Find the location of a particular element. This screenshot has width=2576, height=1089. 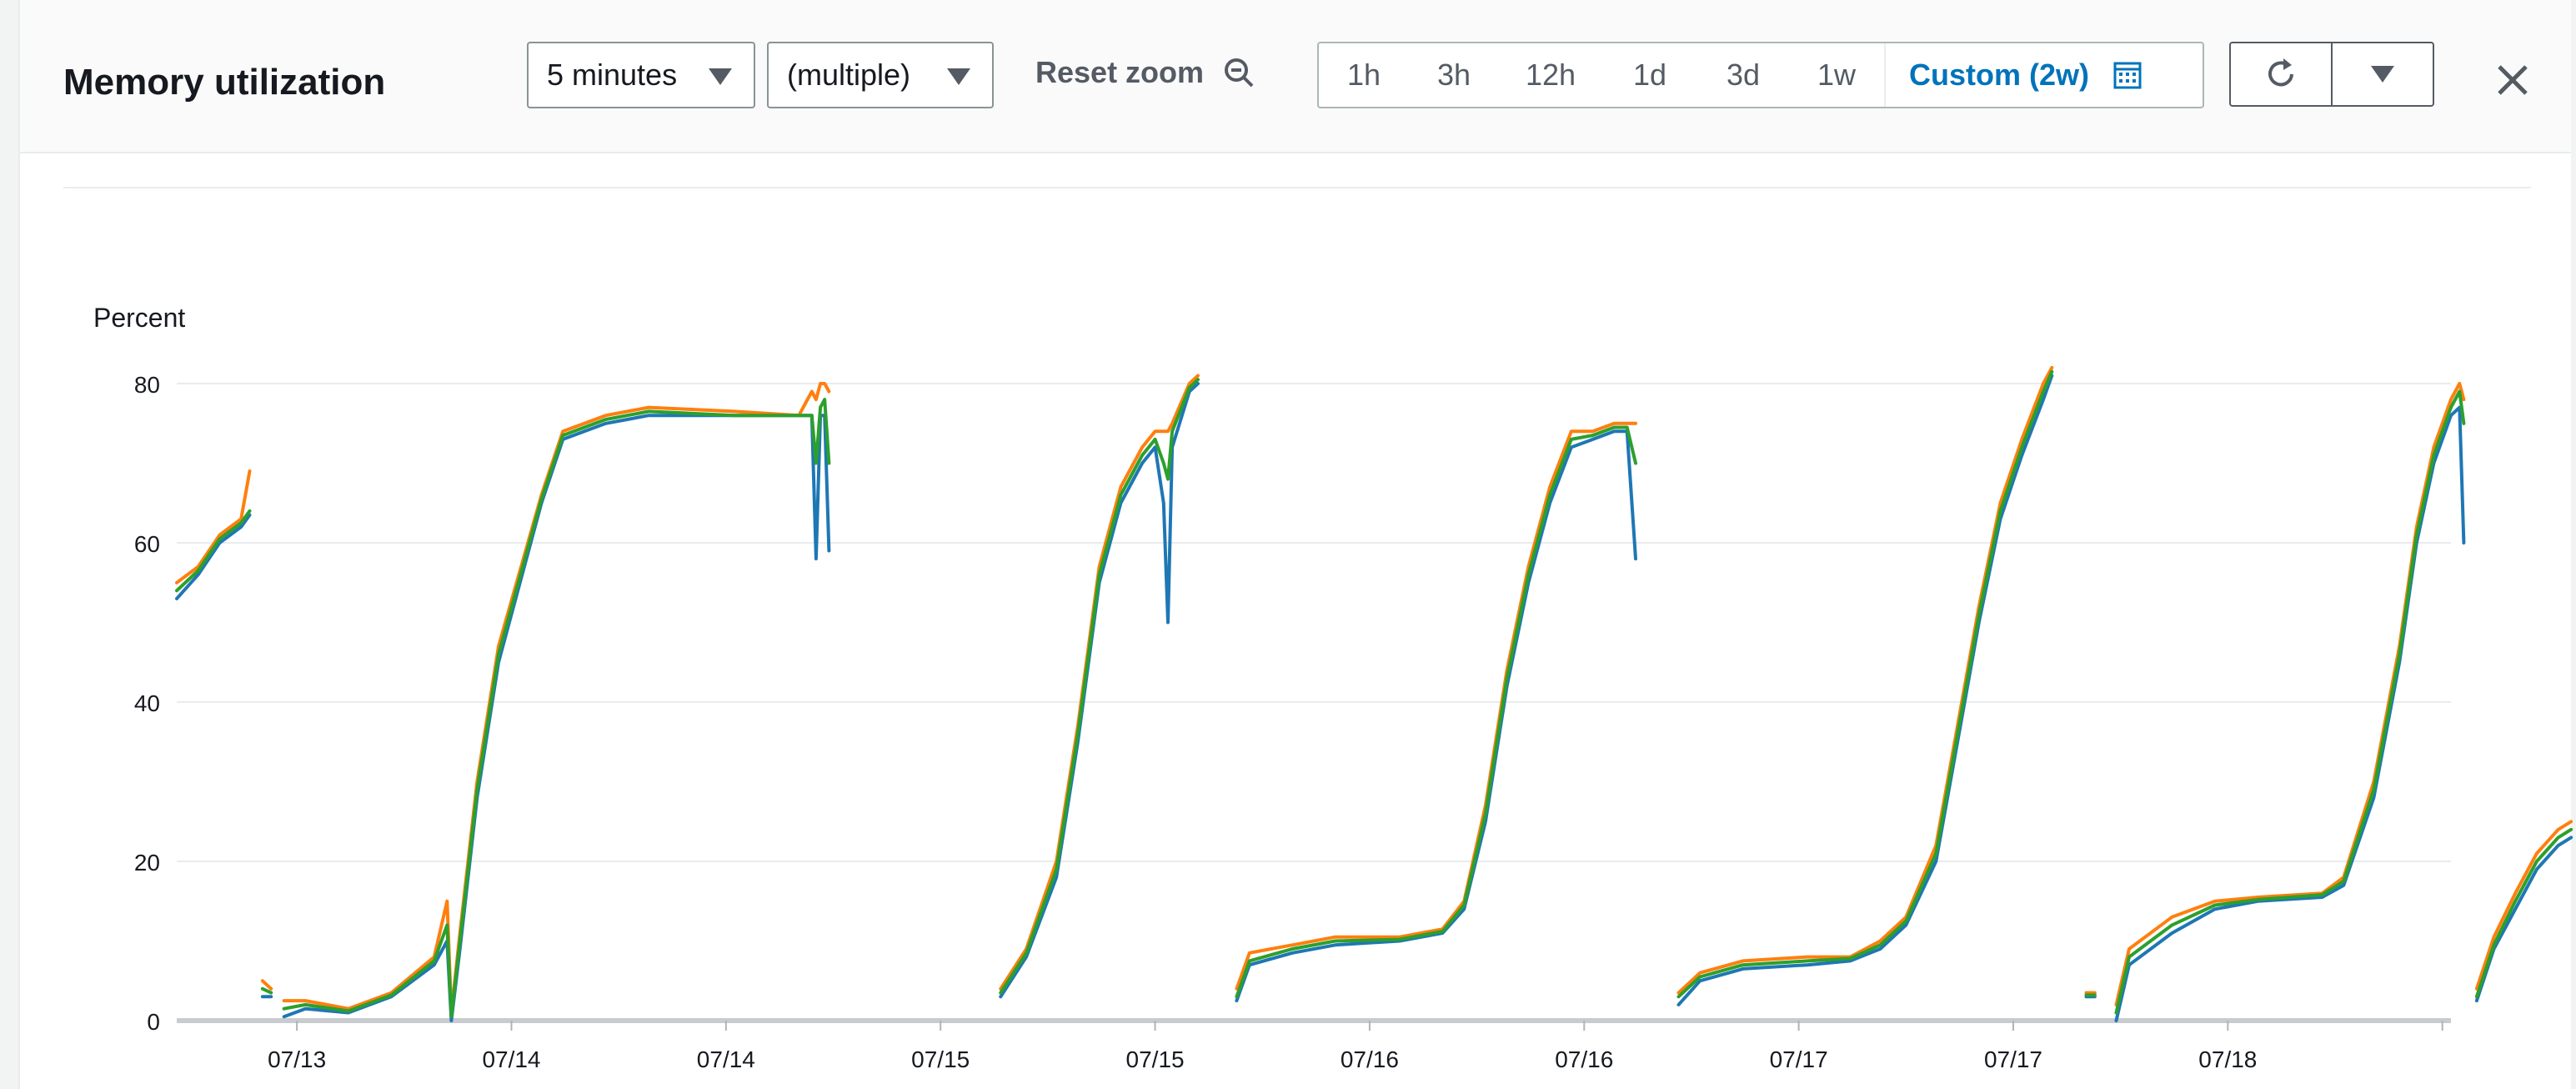

y-tick-label: 80 is located at coordinates (147, 385).